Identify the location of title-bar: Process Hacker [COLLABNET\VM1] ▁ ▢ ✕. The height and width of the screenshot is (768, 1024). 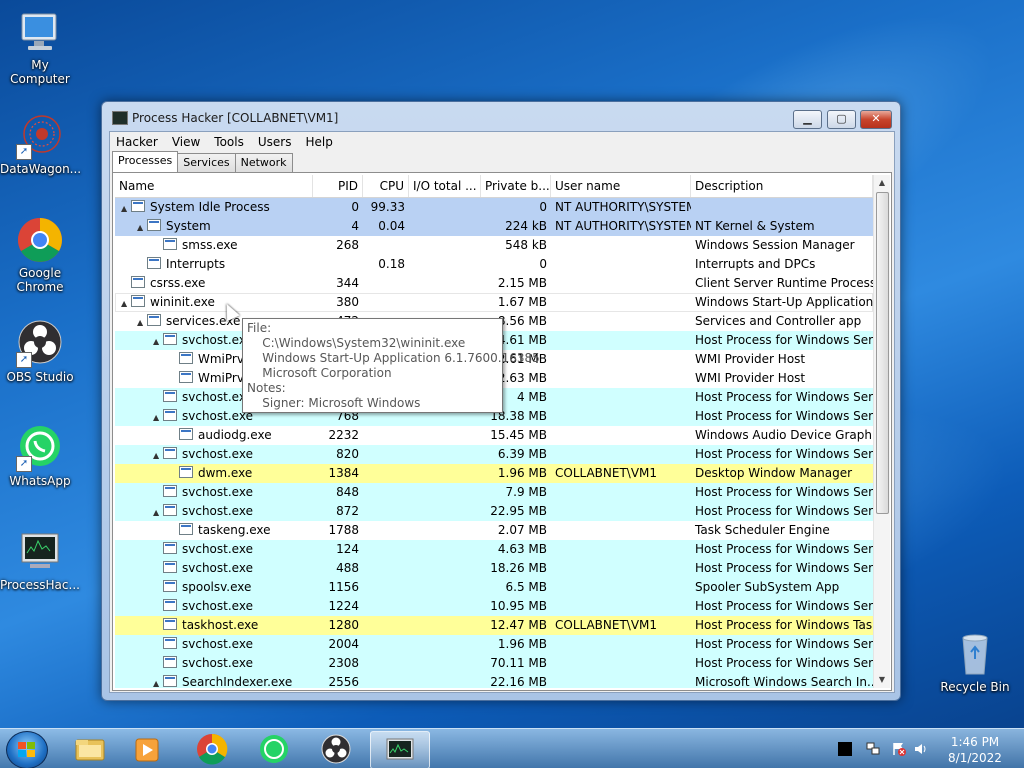
(501, 117).